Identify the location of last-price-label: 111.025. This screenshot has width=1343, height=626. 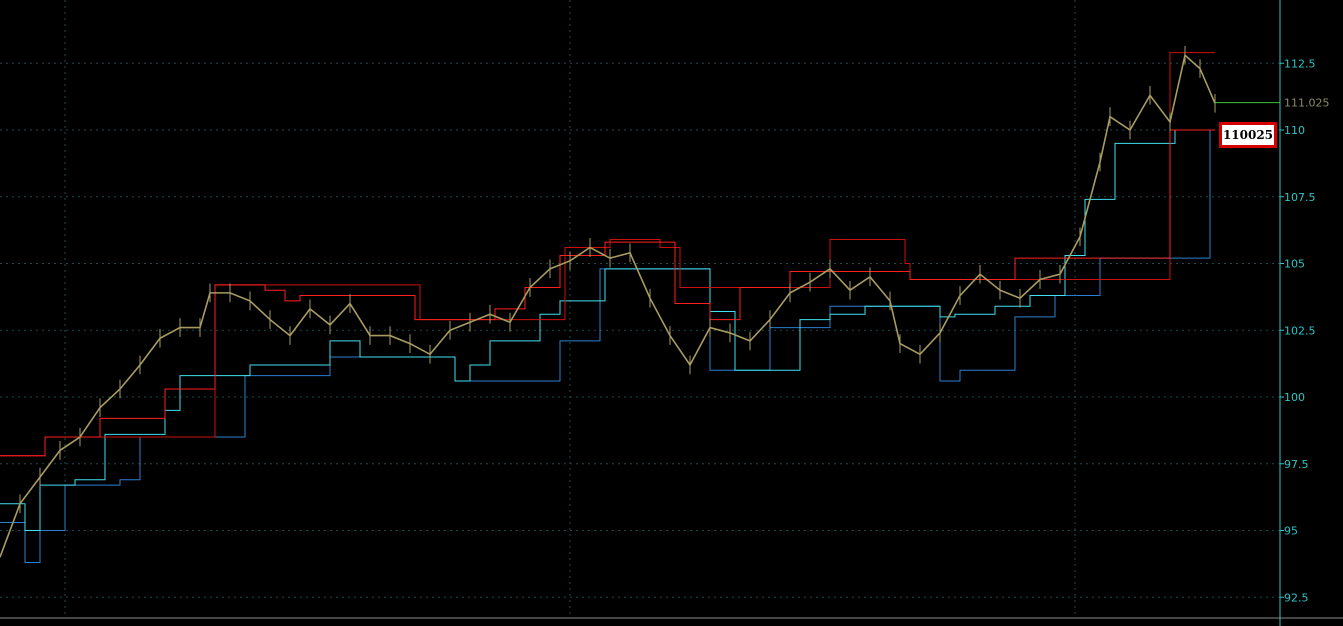
(1307, 103).